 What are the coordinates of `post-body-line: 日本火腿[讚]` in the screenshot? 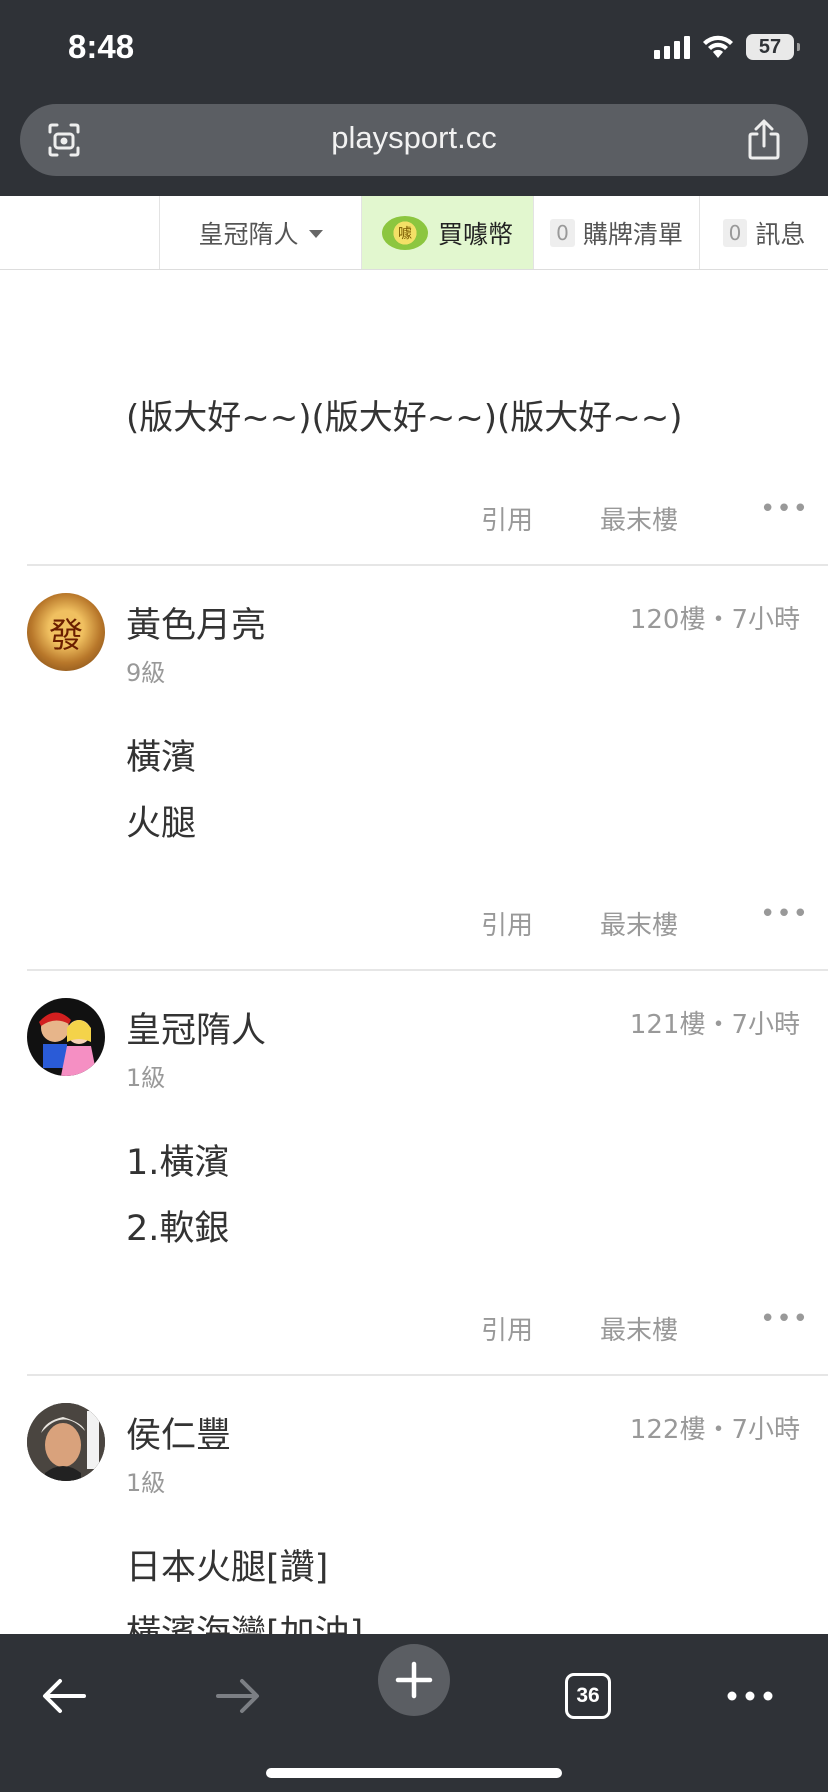 It's located at (227, 1568).